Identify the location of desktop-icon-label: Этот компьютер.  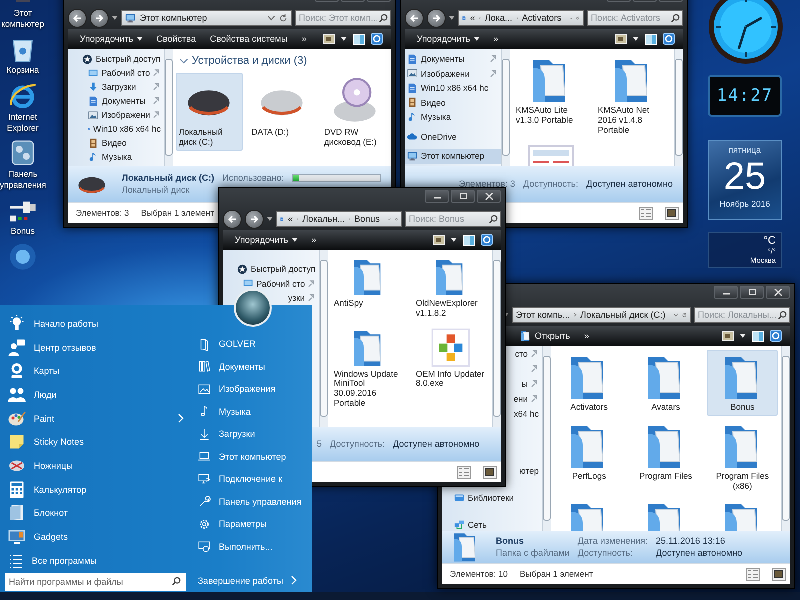
(23, 19).